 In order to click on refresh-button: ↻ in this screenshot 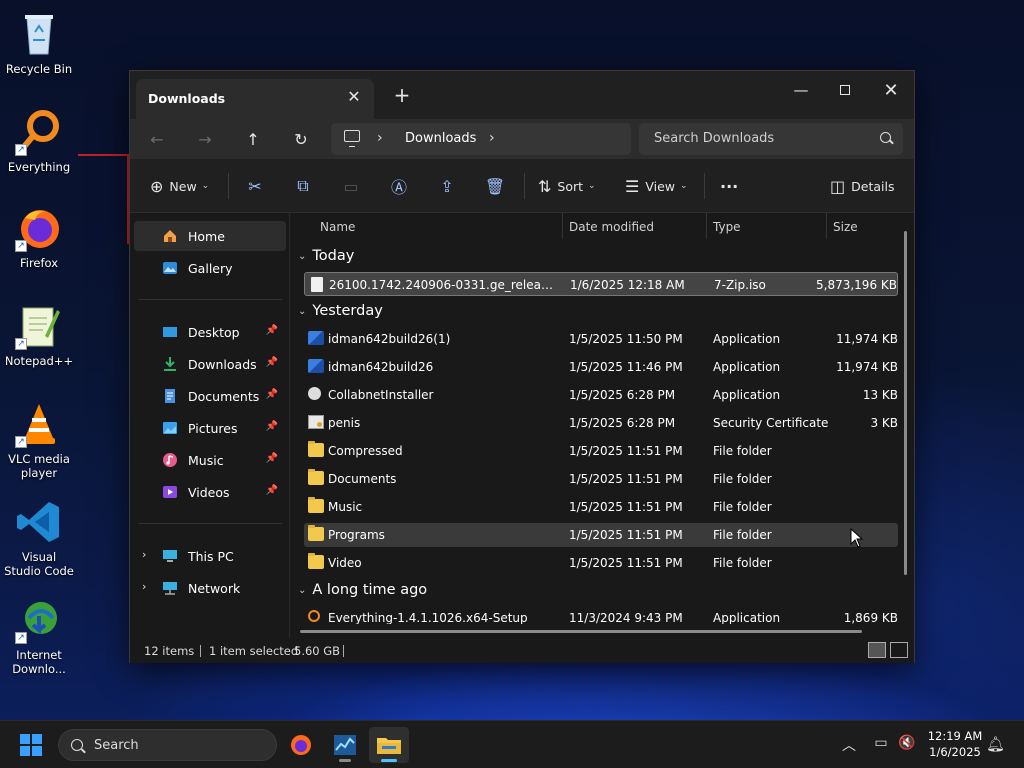, I will do `click(301, 139)`.